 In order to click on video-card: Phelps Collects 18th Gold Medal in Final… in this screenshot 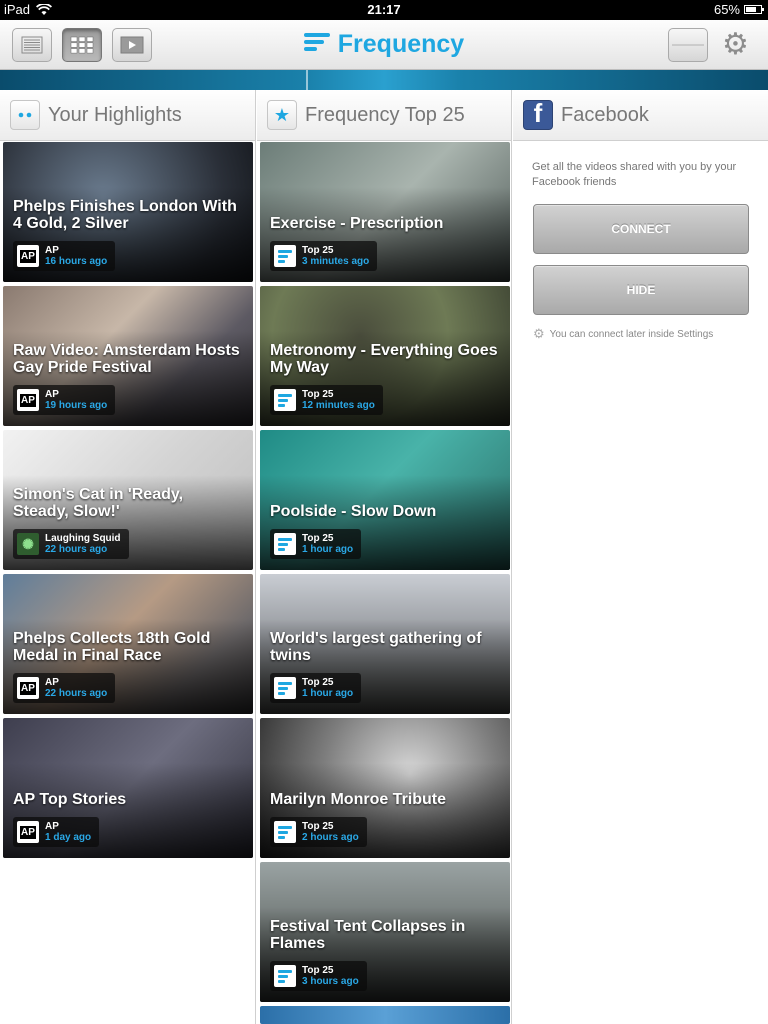, I will do `click(128, 644)`.